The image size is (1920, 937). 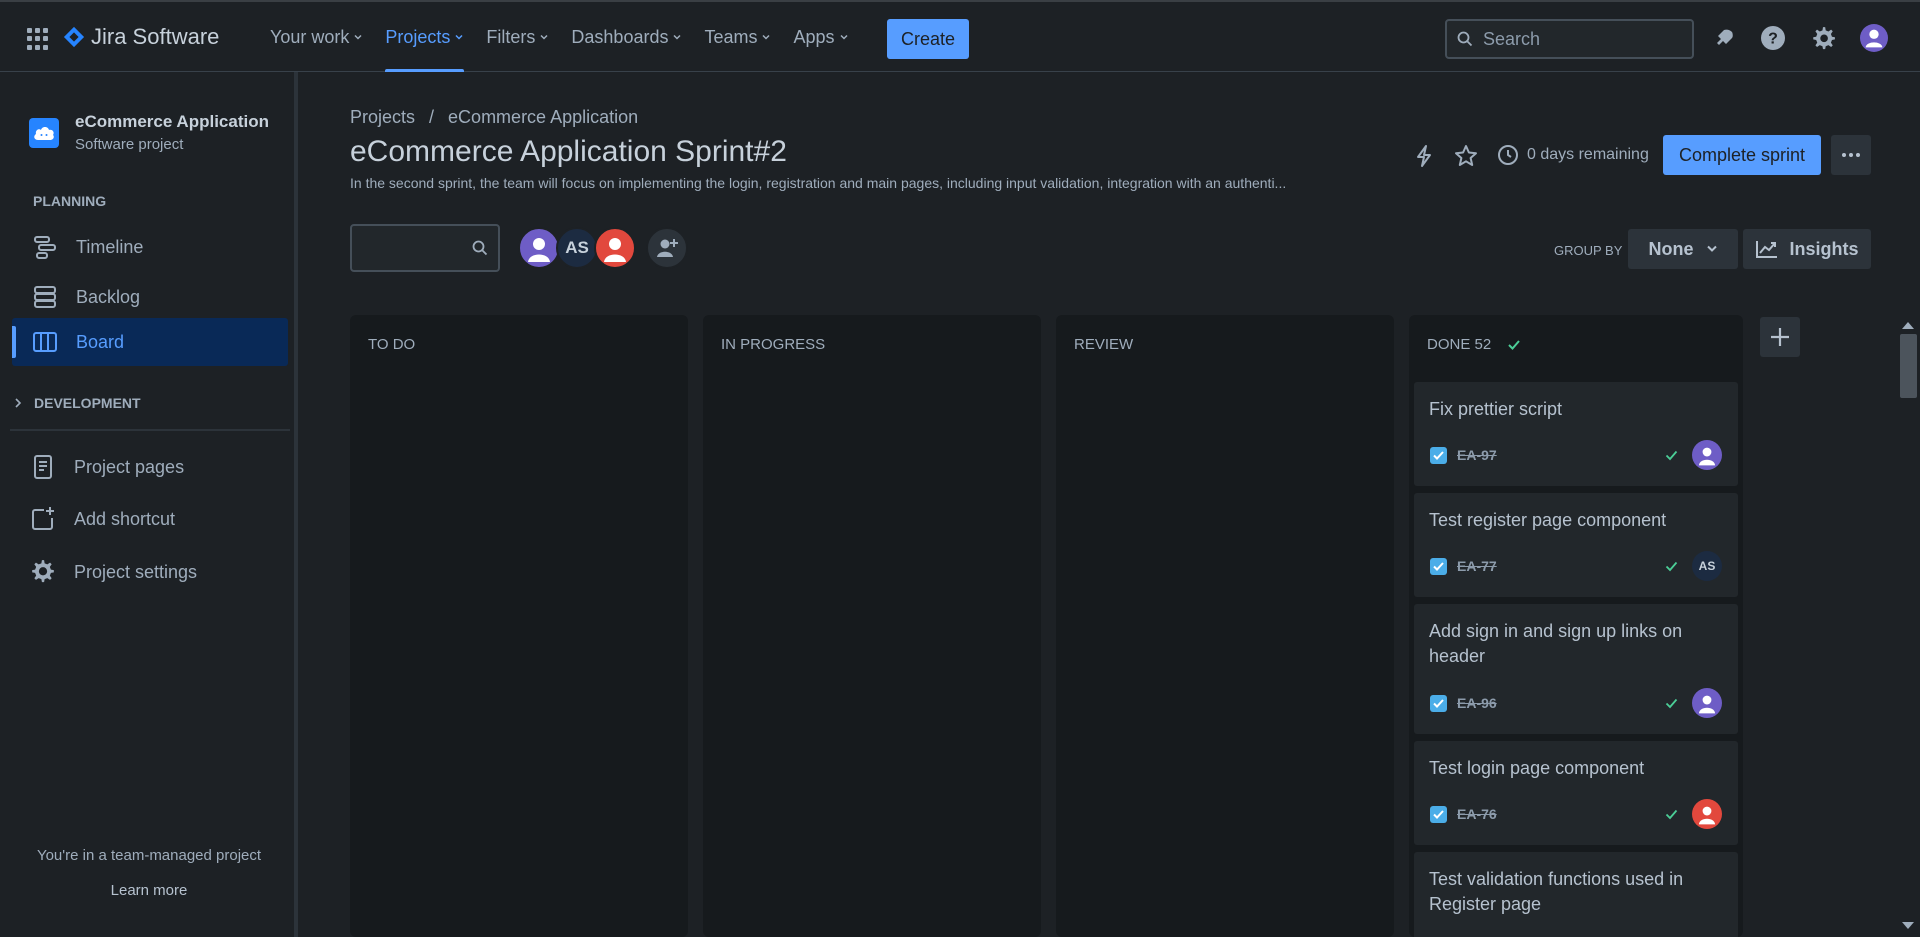 I want to click on sidebar-item-label: Backlog, so click(x=108, y=296).